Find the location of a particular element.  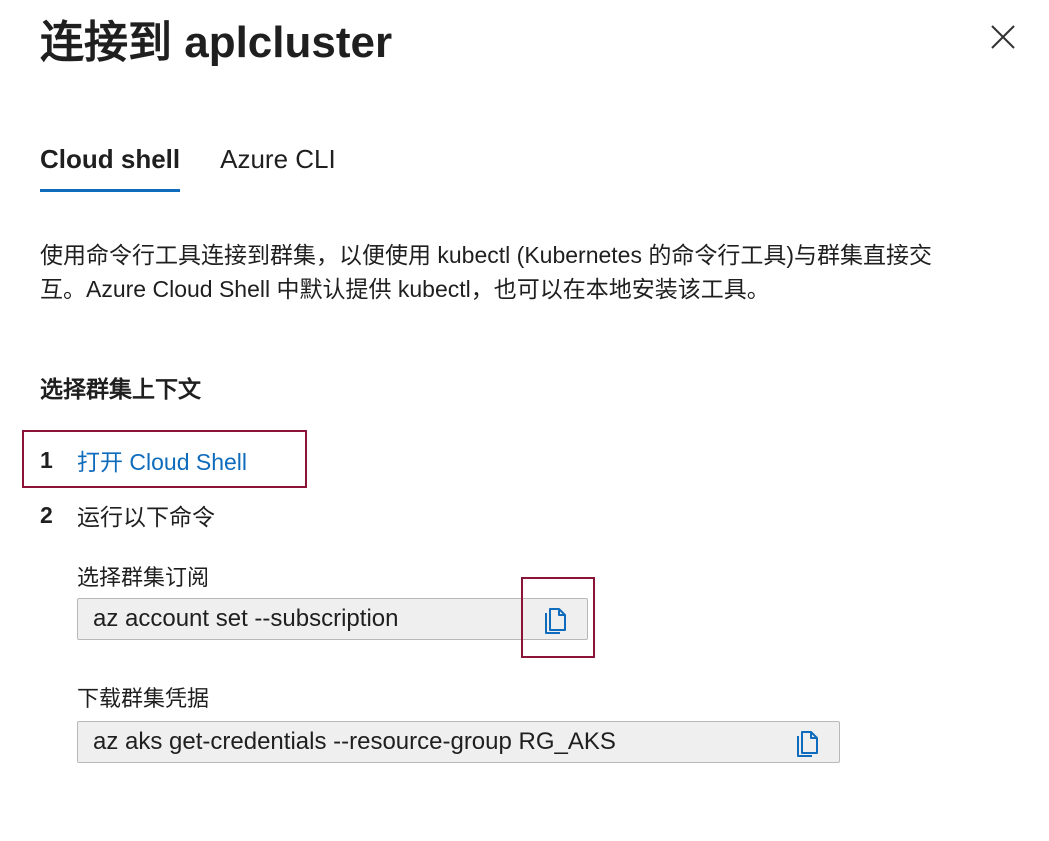

copy-button is located at coordinates (808, 742).